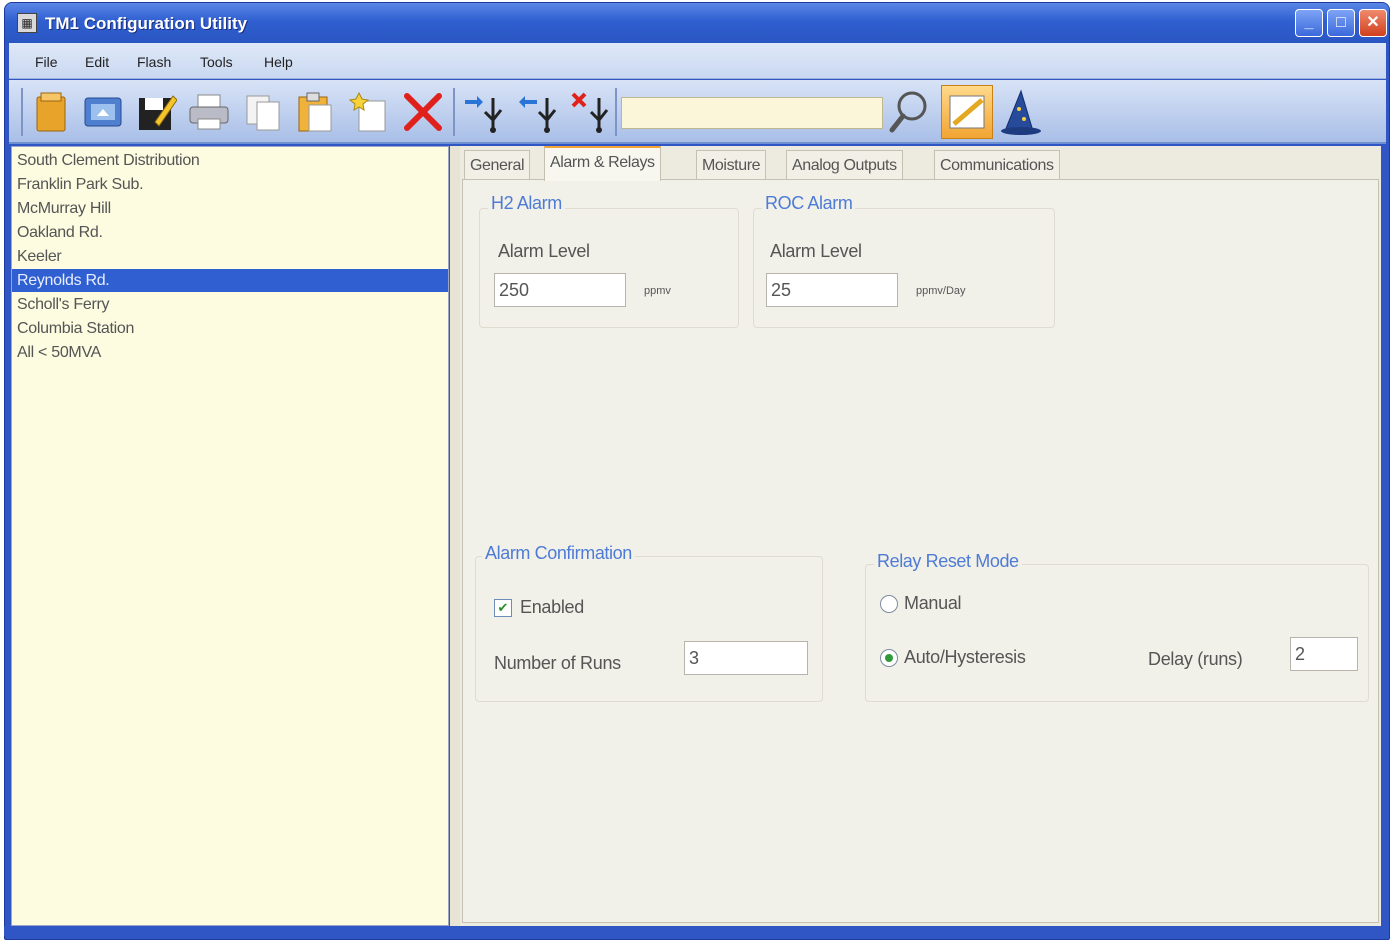 The height and width of the screenshot is (944, 1394). Describe the element at coordinates (560, 290) in the screenshot. I see `h2-alarm-level-field: 250` at that location.